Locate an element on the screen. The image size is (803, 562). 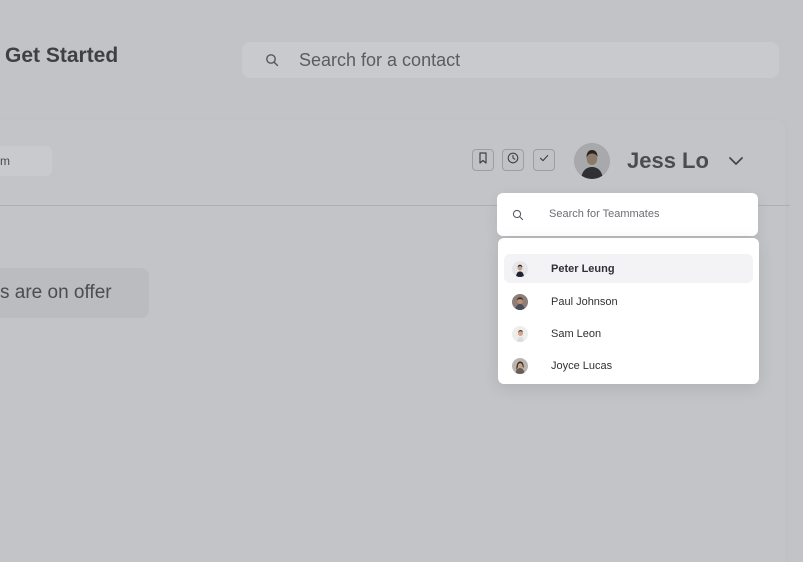
left-chip: m is located at coordinates (26, 161).